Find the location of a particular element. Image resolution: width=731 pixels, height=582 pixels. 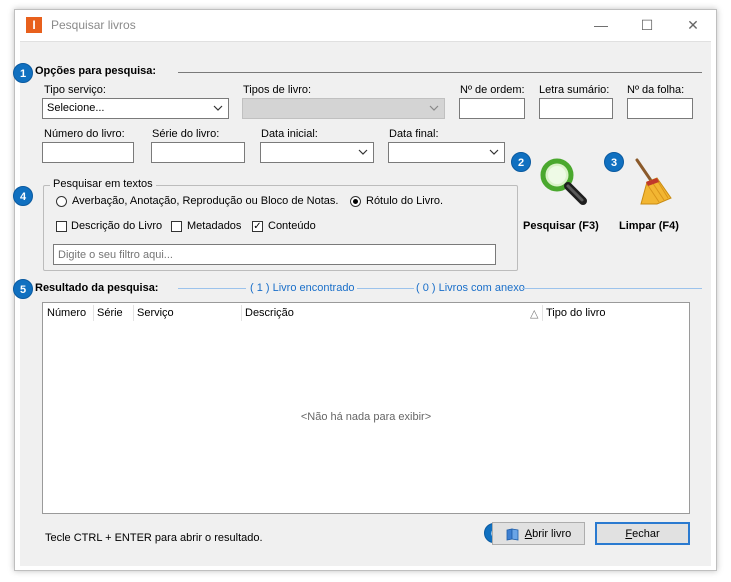

data-inicial-label: Data inicial: is located at coordinates (289, 134).